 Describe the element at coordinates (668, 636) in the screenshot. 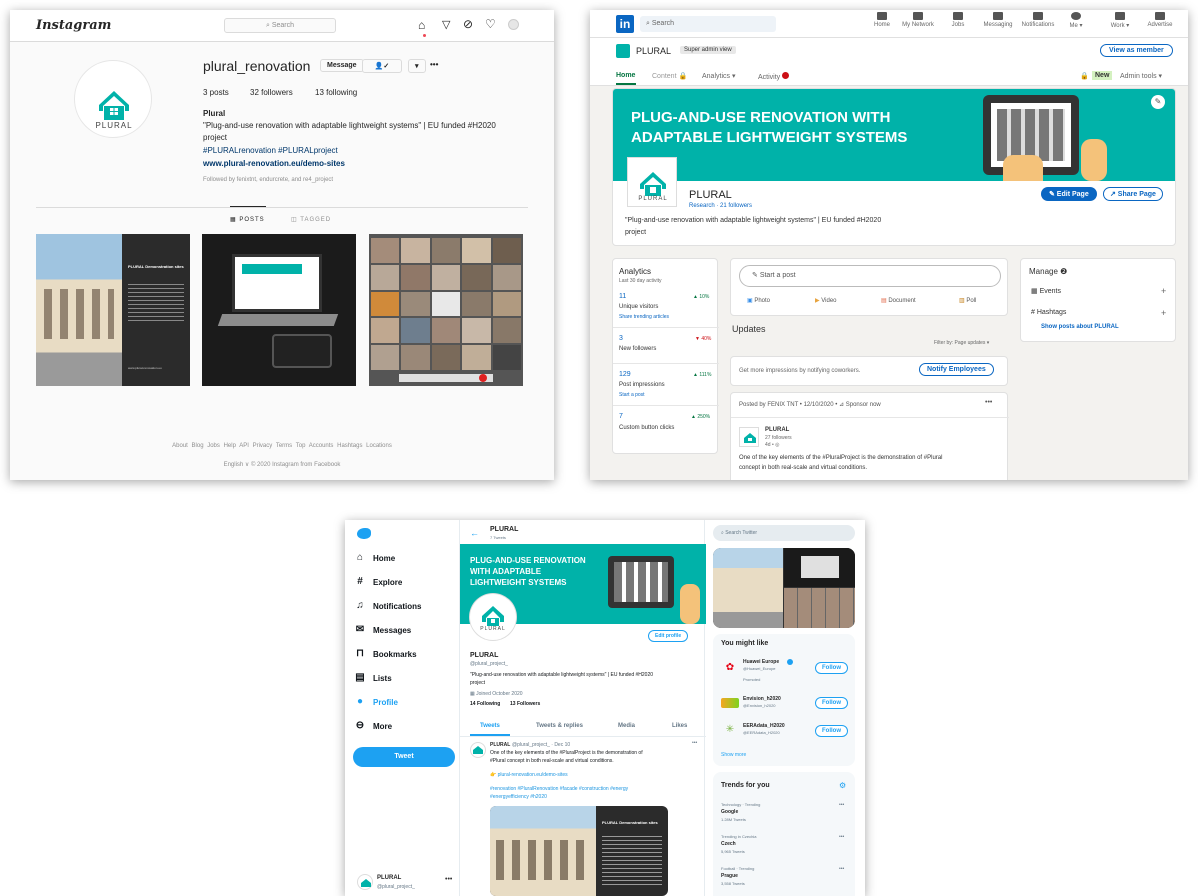

I see `tw-edit-profile-button: Edit profile` at that location.